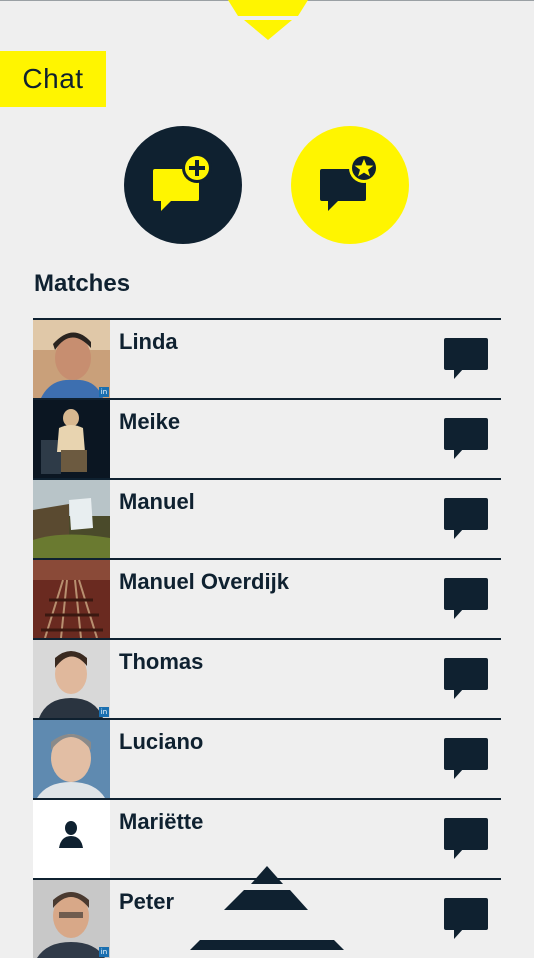  I want to click on match-name: Manuel, so click(157, 501).